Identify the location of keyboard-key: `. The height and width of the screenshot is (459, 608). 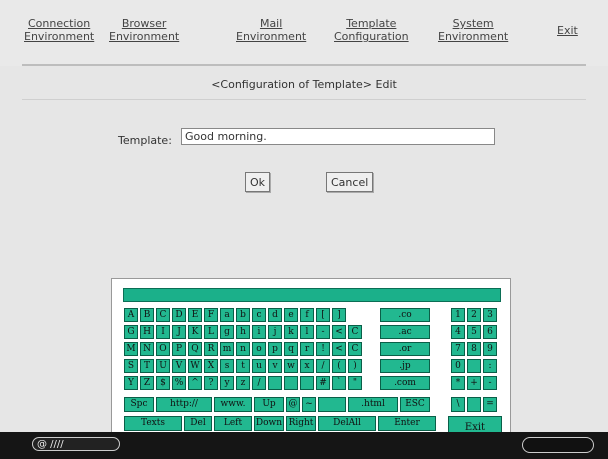
(339, 383).